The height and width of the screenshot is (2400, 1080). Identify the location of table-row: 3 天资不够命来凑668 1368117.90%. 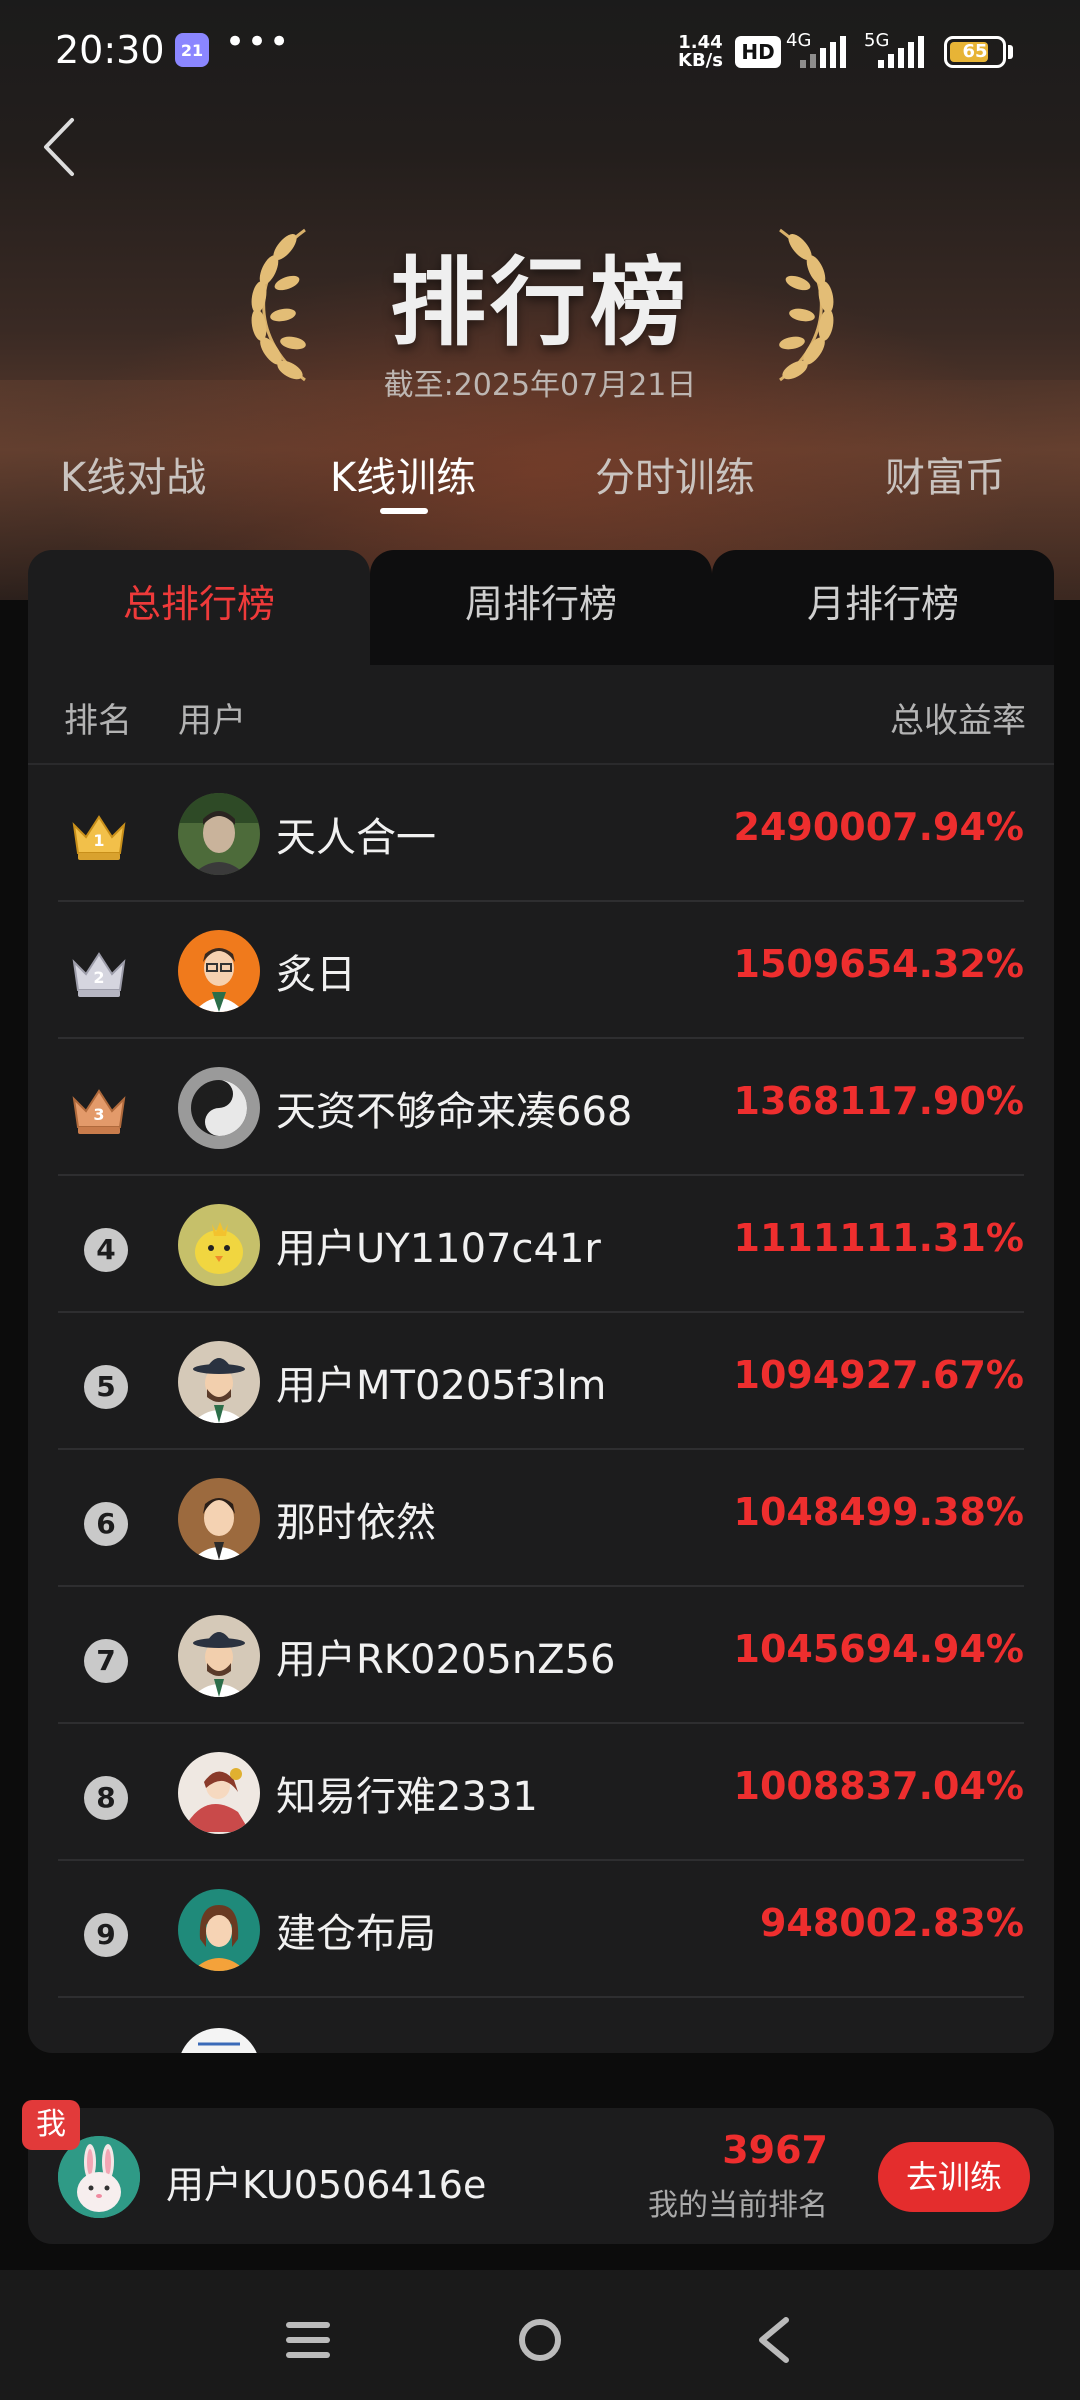
(541, 1107).